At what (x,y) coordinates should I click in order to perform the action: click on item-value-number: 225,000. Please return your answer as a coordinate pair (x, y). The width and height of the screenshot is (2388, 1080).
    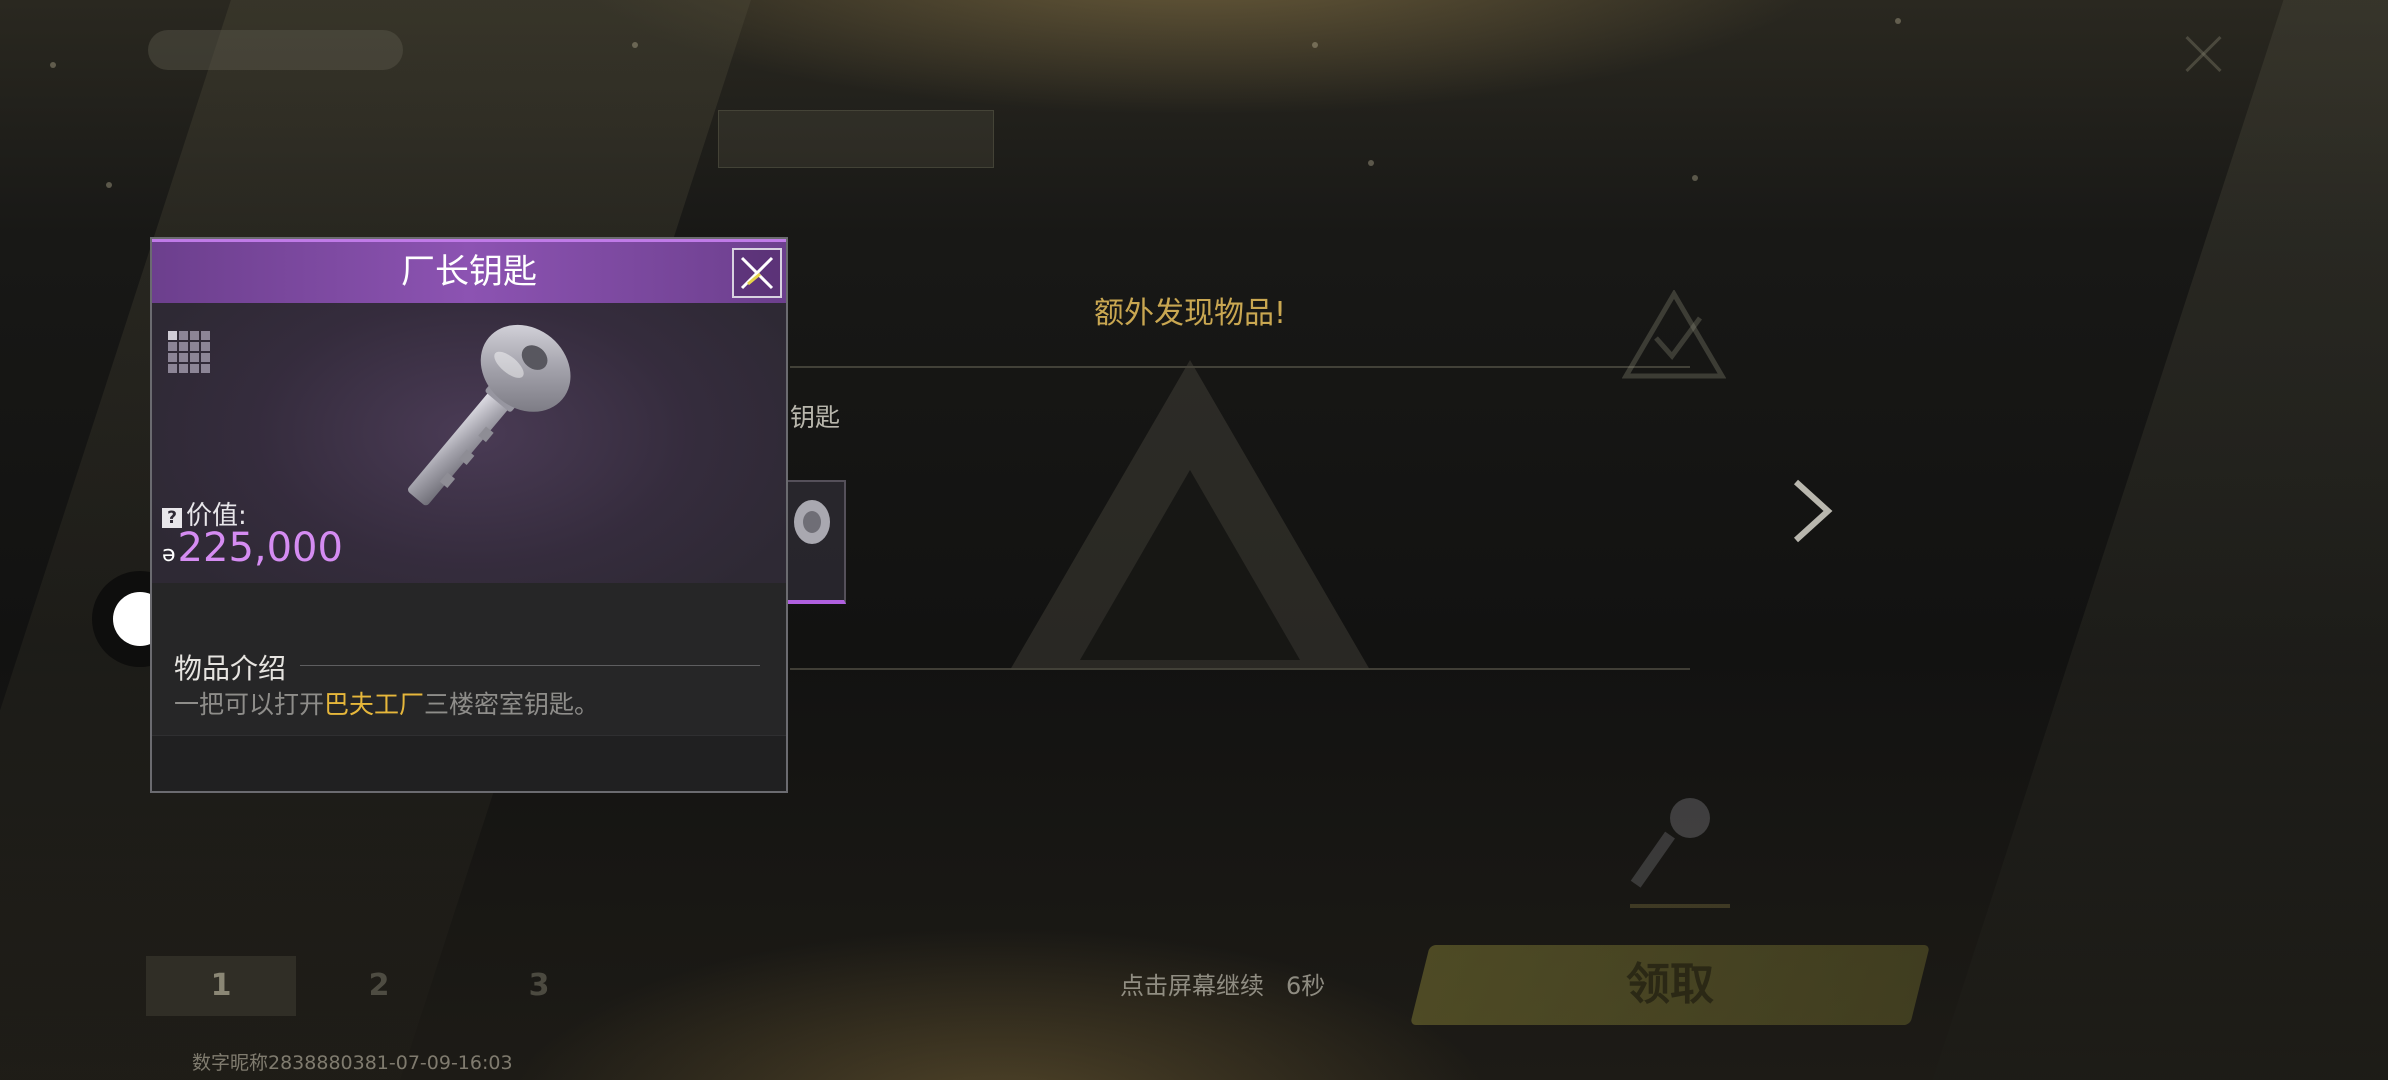
    Looking at the image, I should click on (260, 548).